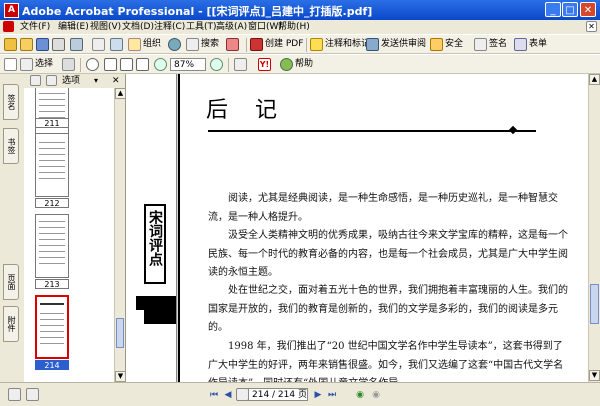 This screenshot has width=600, height=406. What do you see at coordinates (192, 44) in the screenshot?
I see `search-icon` at bounding box center [192, 44].